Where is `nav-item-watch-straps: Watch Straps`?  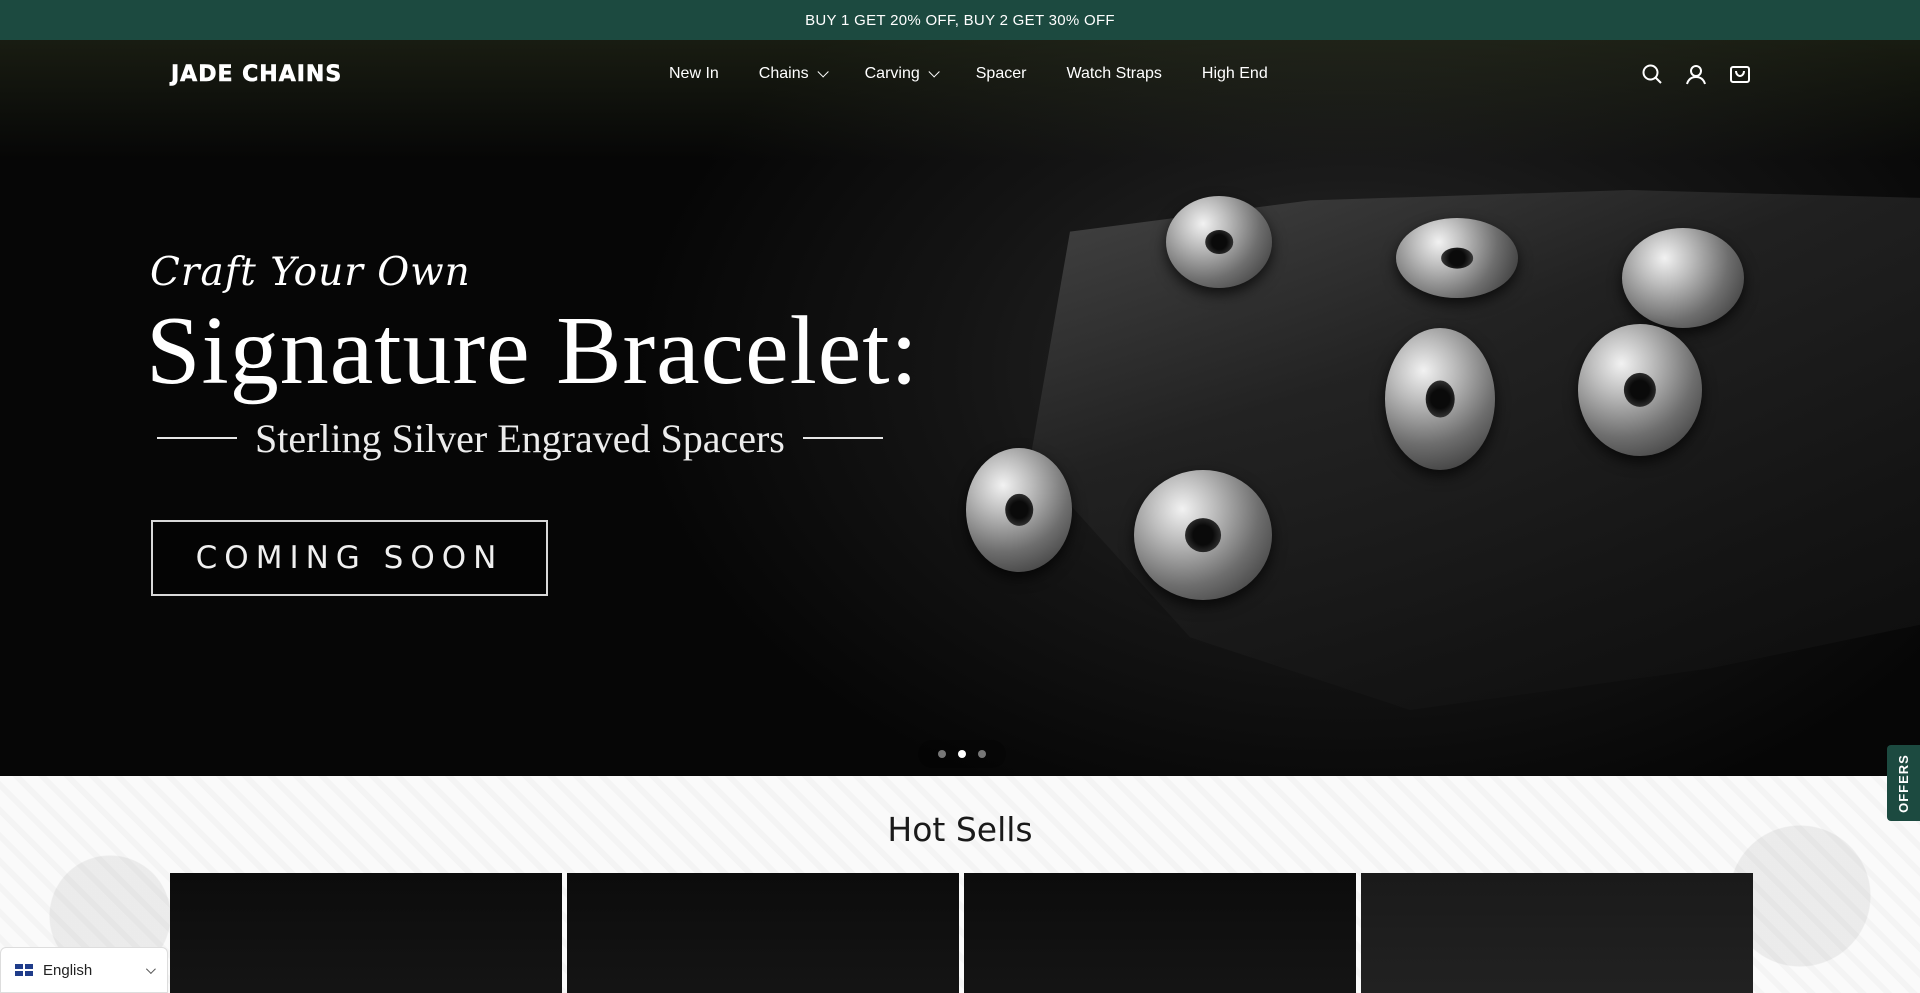
nav-item-watch-straps: Watch Straps is located at coordinates (1113, 74).